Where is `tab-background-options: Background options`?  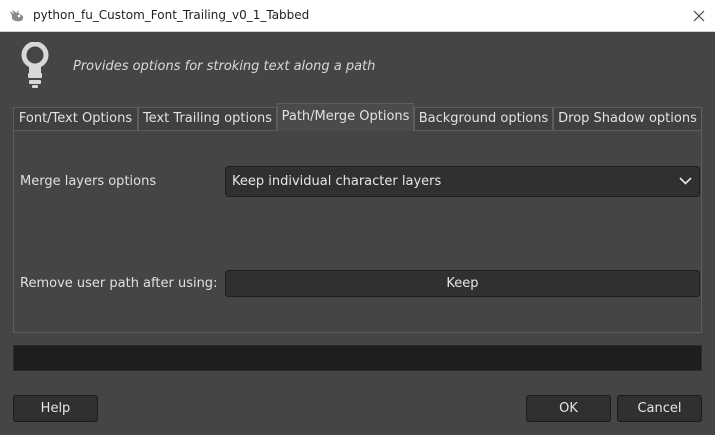 tab-background-options: Background options is located at coordinates (483, 118).